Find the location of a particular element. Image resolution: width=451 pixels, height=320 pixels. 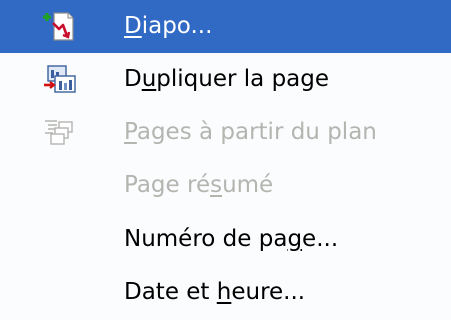

slide-new-icon is located at coordinates (60, 26).